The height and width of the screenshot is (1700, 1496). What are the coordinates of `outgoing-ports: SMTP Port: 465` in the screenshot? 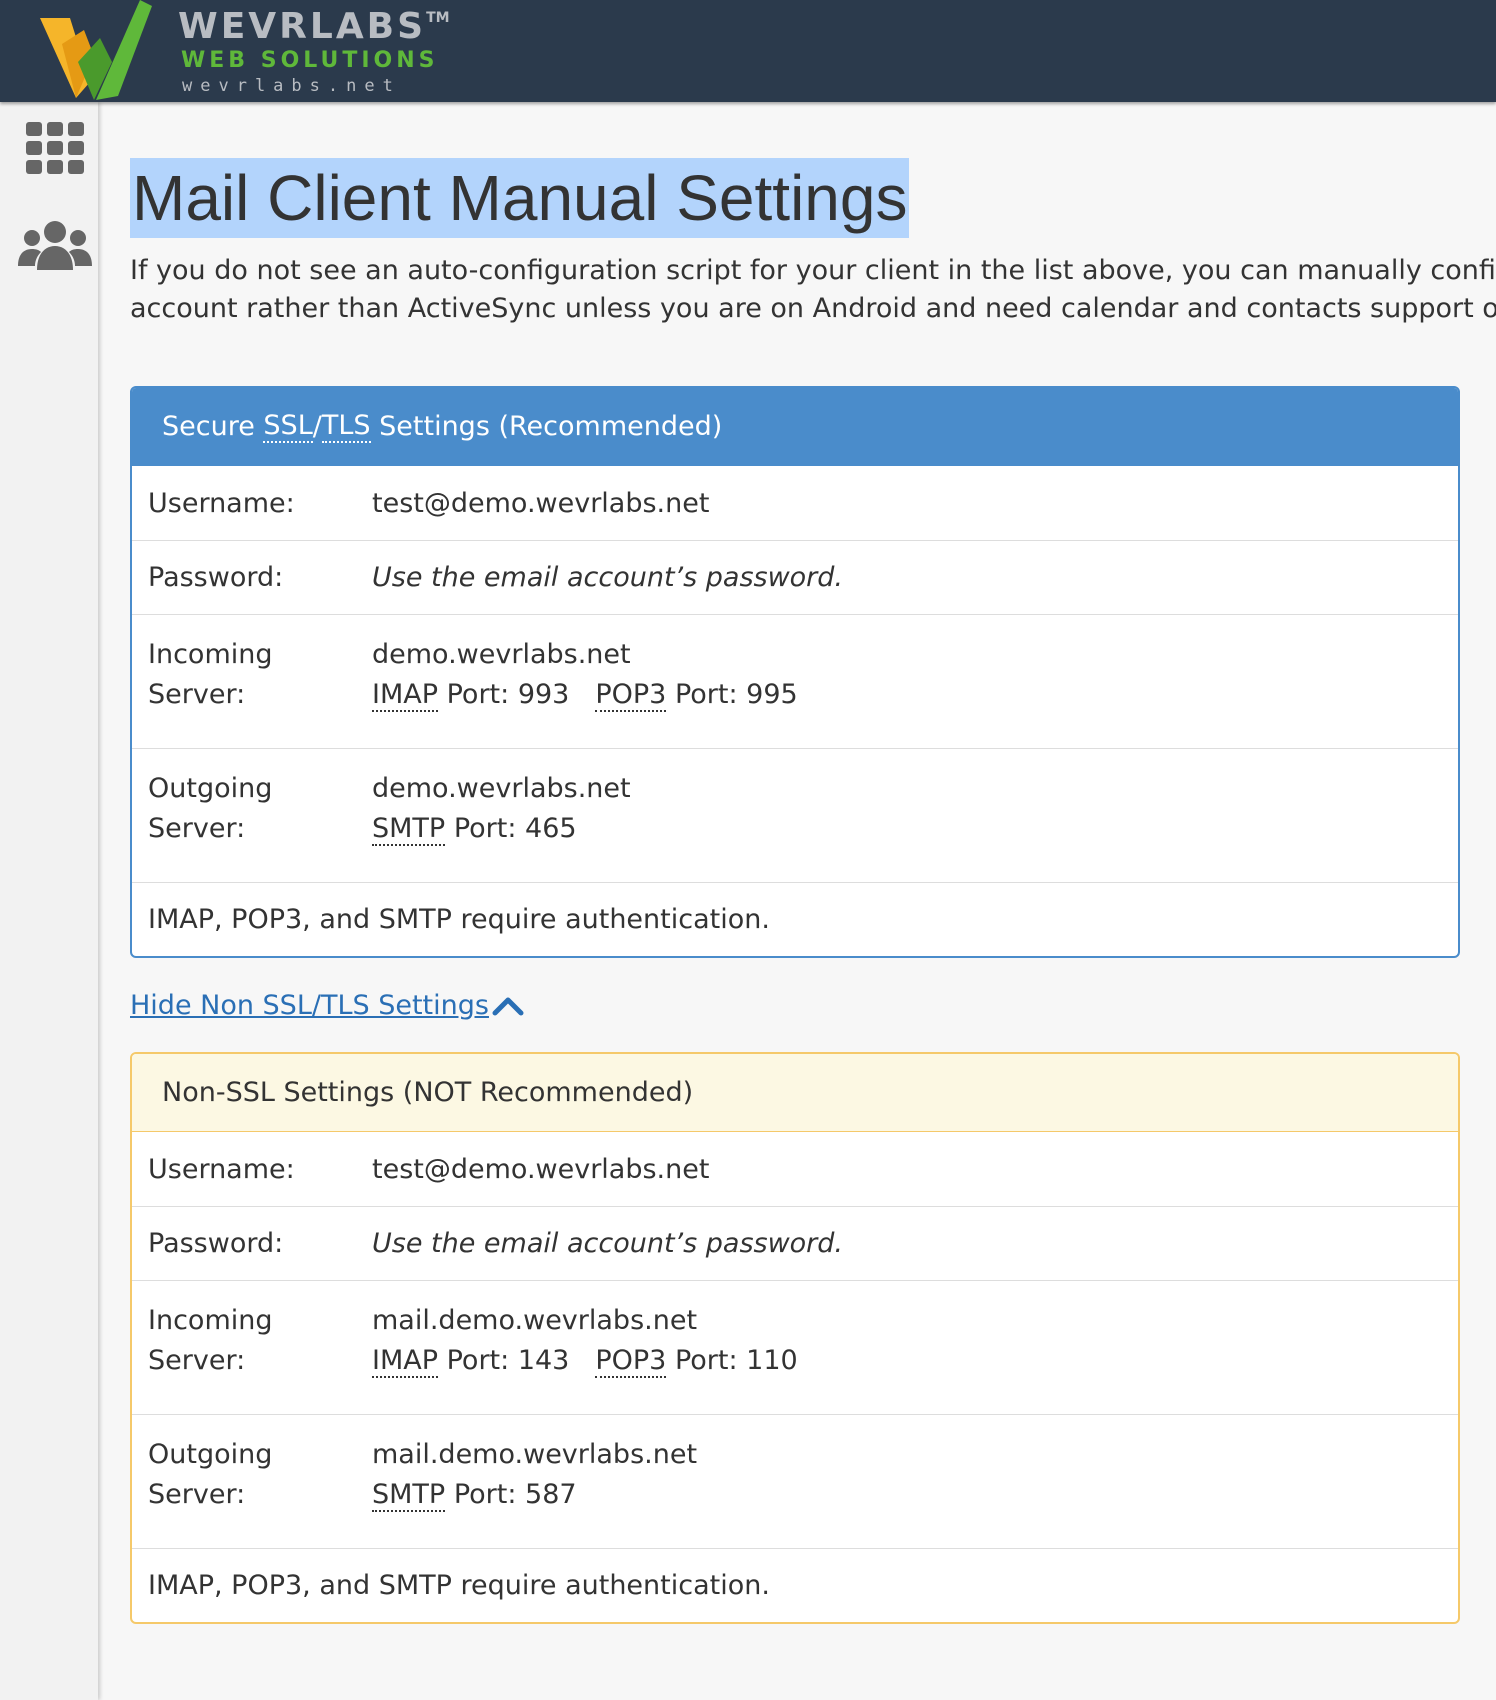 It's located at (915, 829).